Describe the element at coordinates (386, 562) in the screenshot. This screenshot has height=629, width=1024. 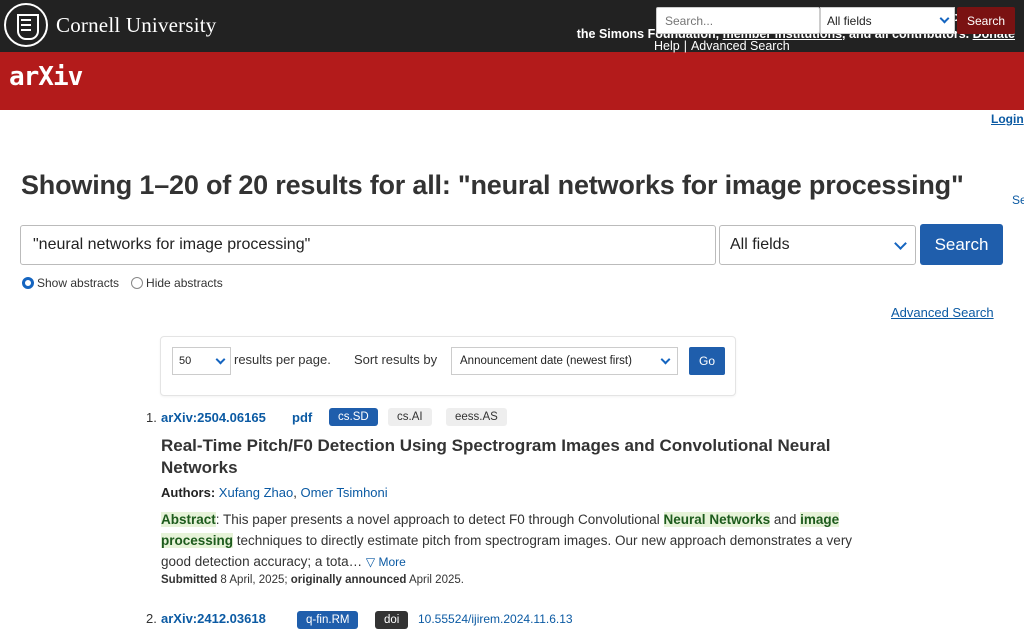
I see `more-abstract-link: ▽ More` at that location.